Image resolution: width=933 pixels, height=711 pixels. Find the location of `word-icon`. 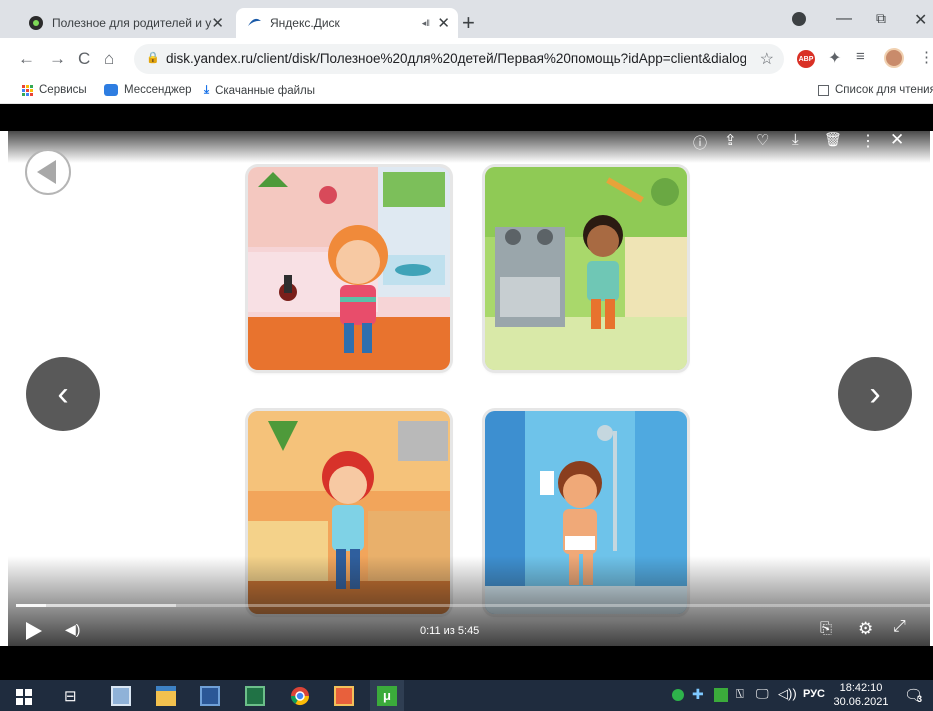

word-icon is located at coordinates (210, 696).